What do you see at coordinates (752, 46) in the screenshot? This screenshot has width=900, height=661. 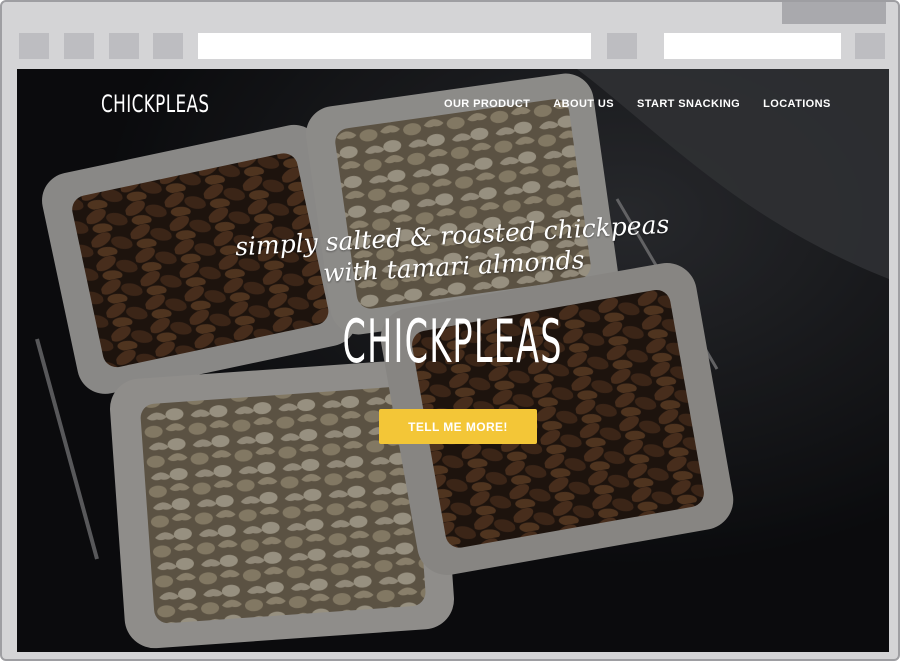 I see `browser-search-input` at bounding box center [752, 46].